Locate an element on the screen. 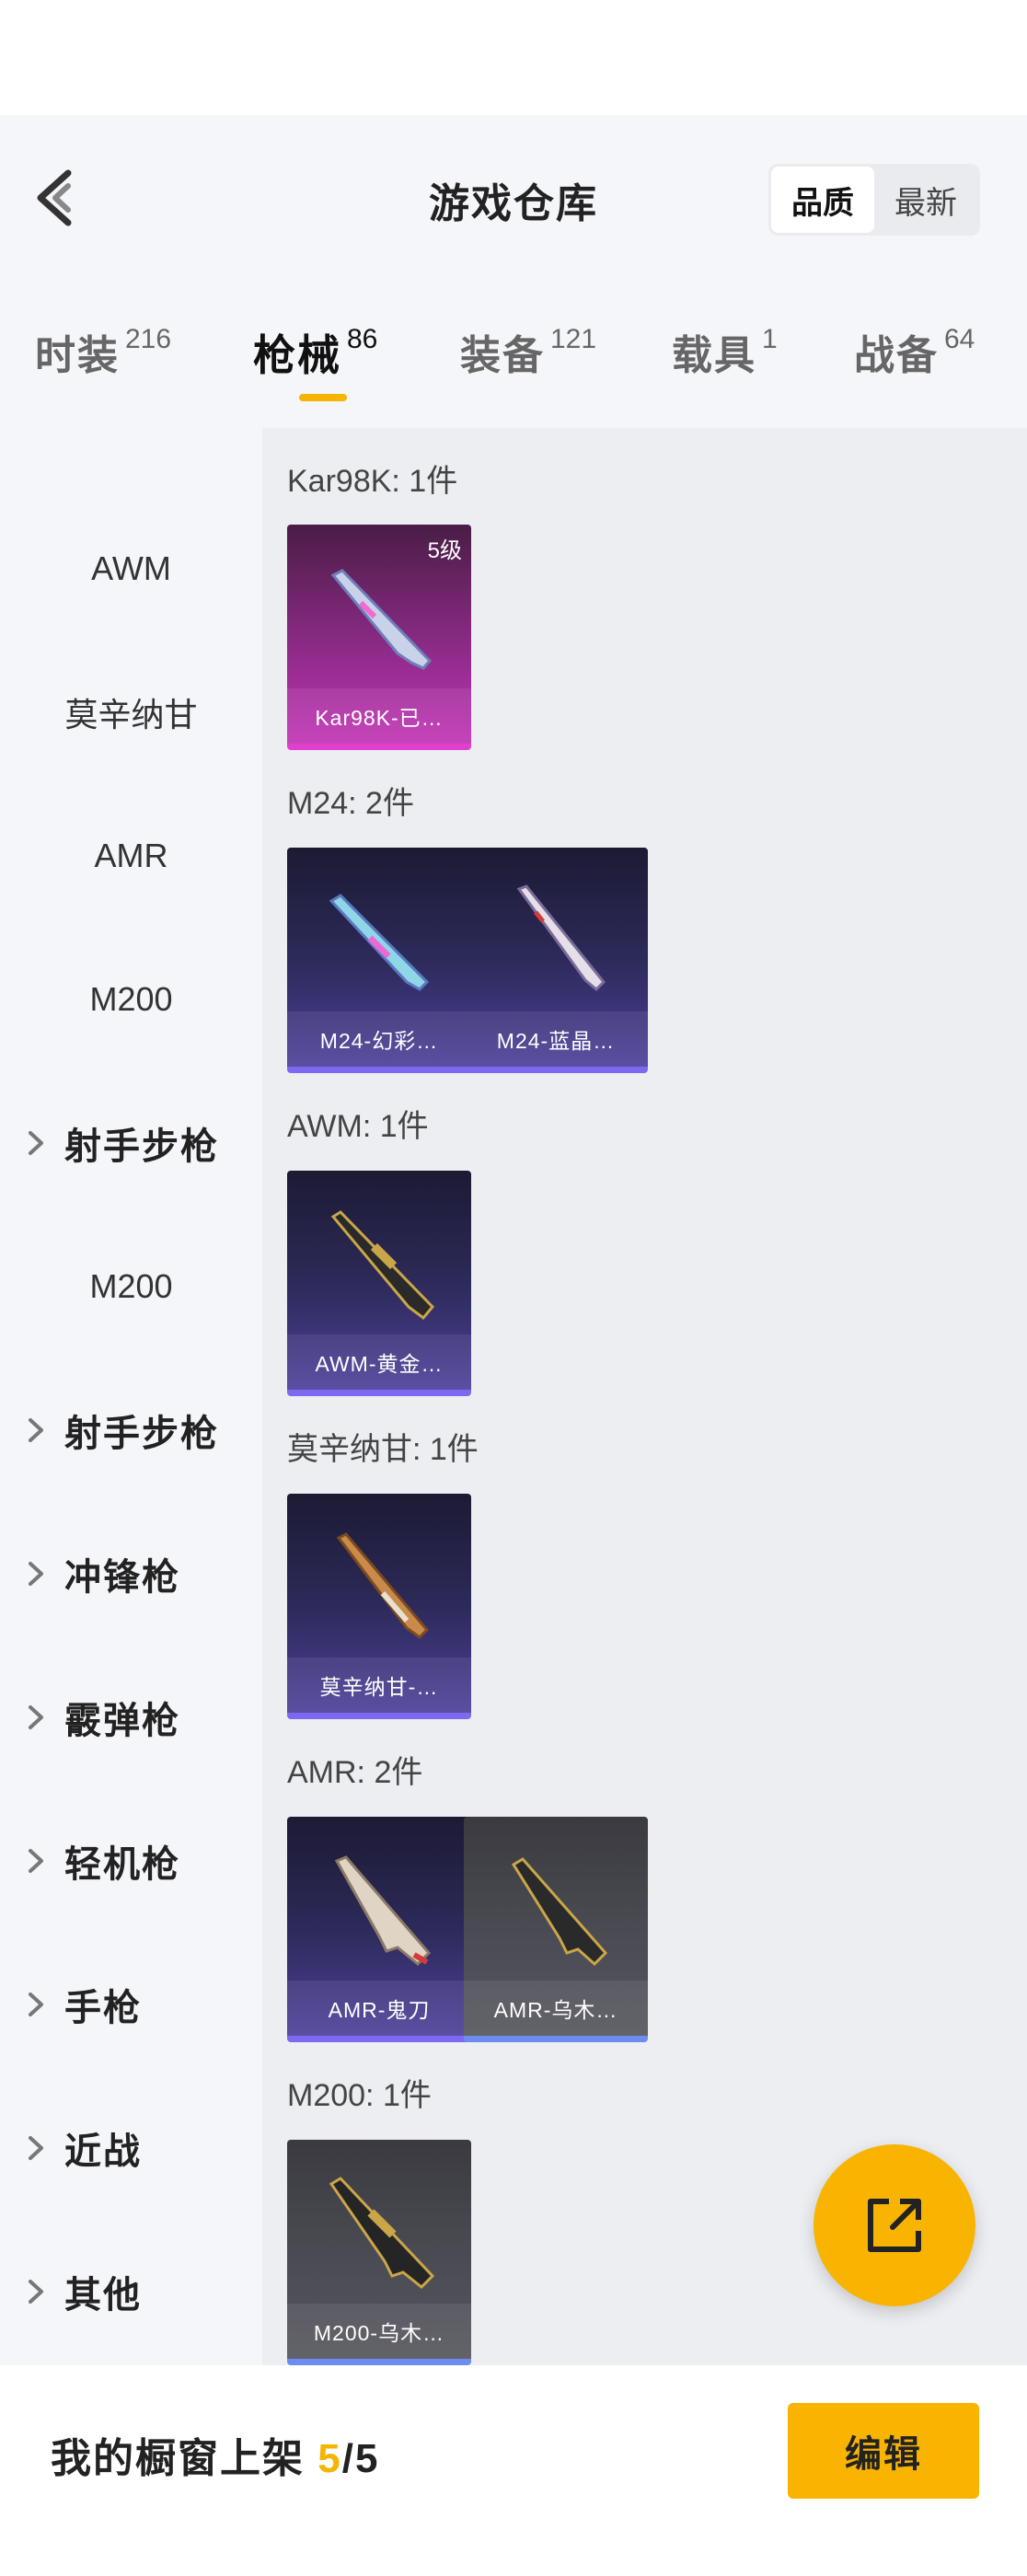  sidebar-group-other: 其他 is located at coordinates (131, 2291).